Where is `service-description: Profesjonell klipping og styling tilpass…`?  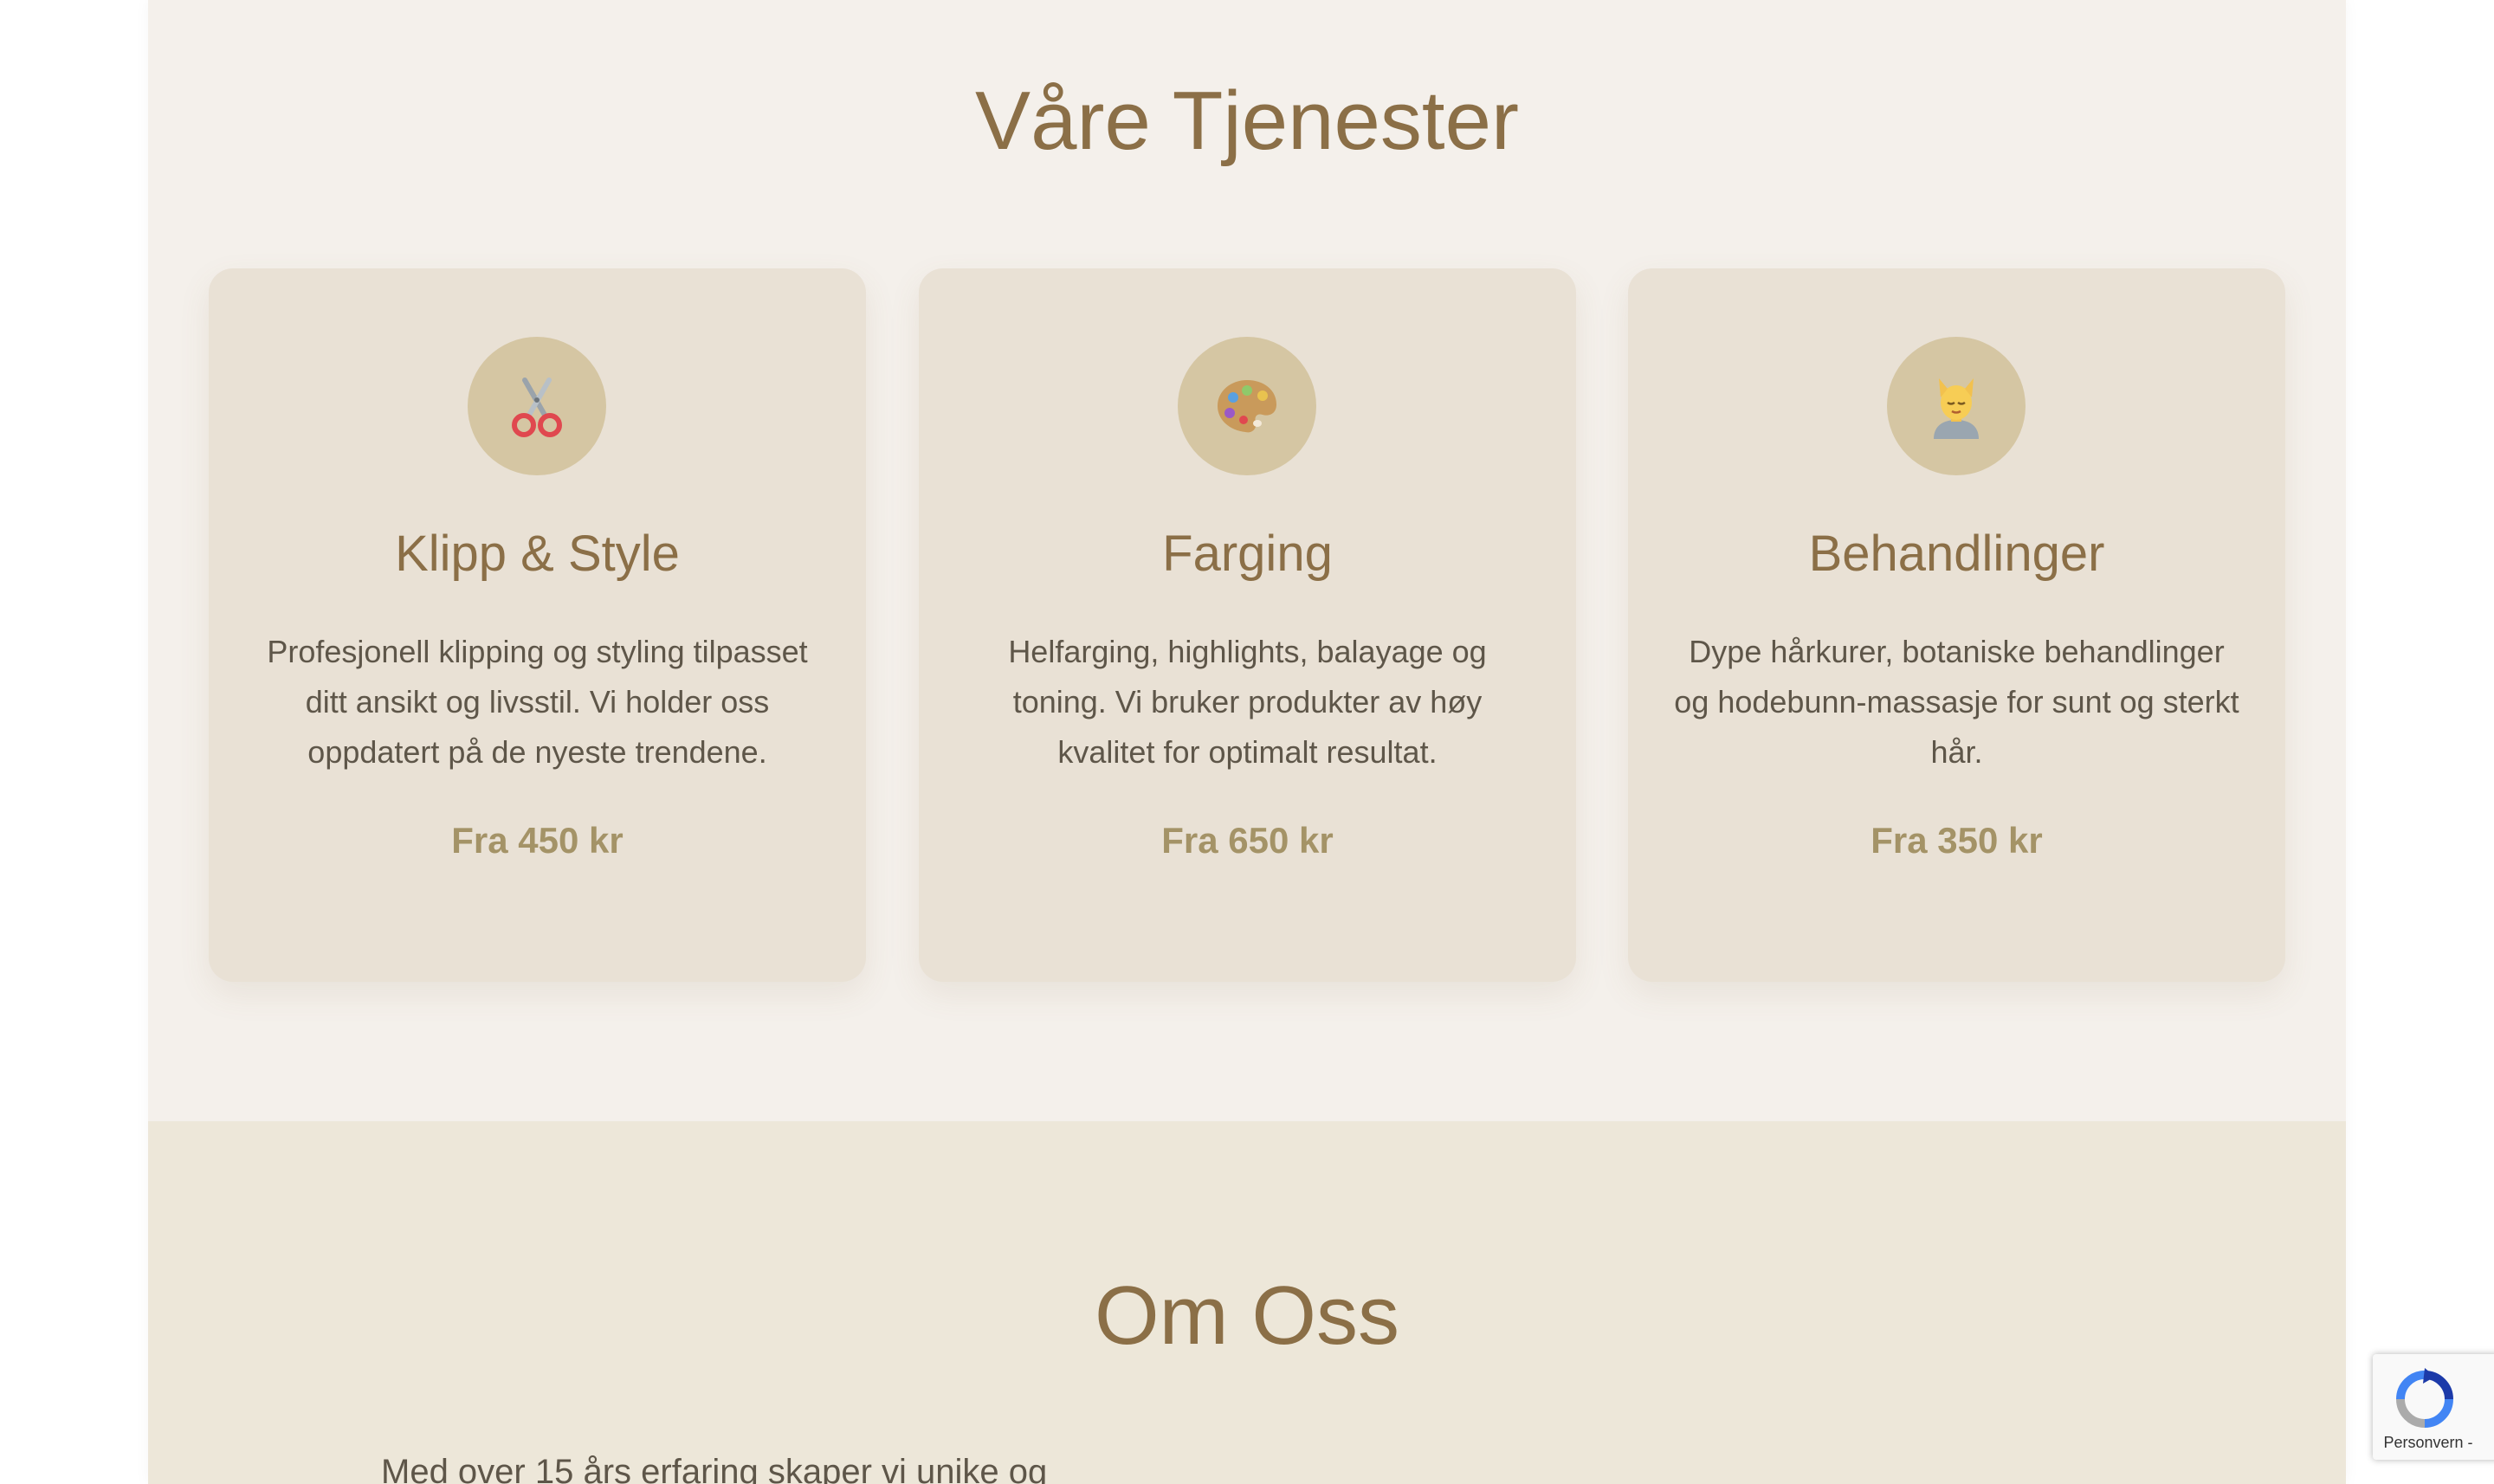
service-description: Profesjonell klipping og styling tilpass… is located at coordinates (538, 702).